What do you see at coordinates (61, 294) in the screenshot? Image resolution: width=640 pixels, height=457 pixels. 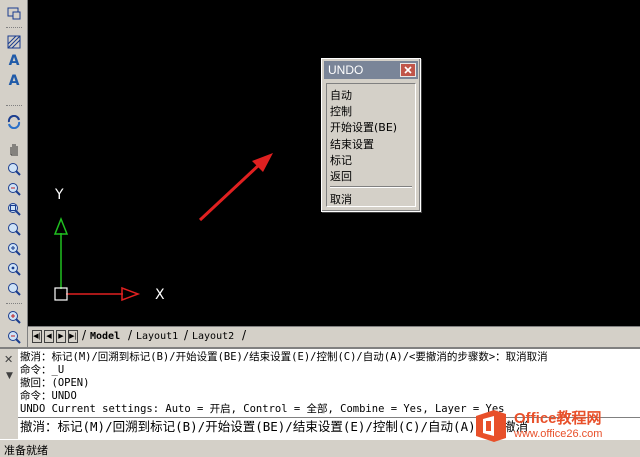 I see `ucs-origin-box` at bounding box center [61, 294].